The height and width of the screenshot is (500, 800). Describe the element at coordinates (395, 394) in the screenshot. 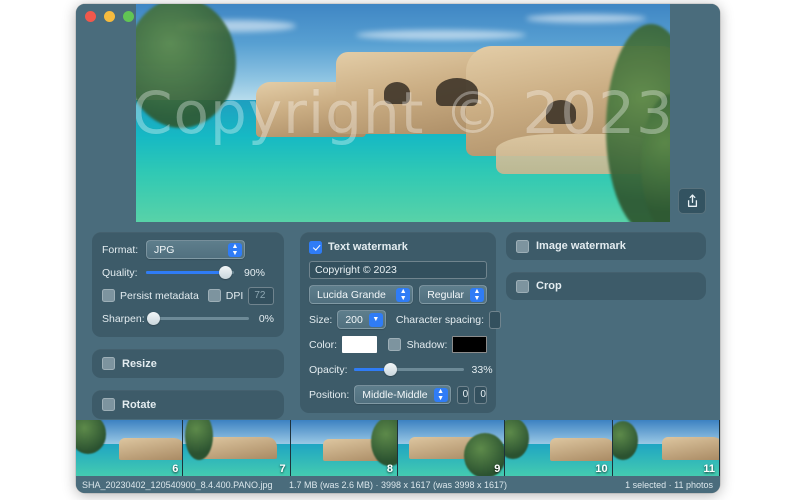

I see `position-value: Middle-Middle` at that location.